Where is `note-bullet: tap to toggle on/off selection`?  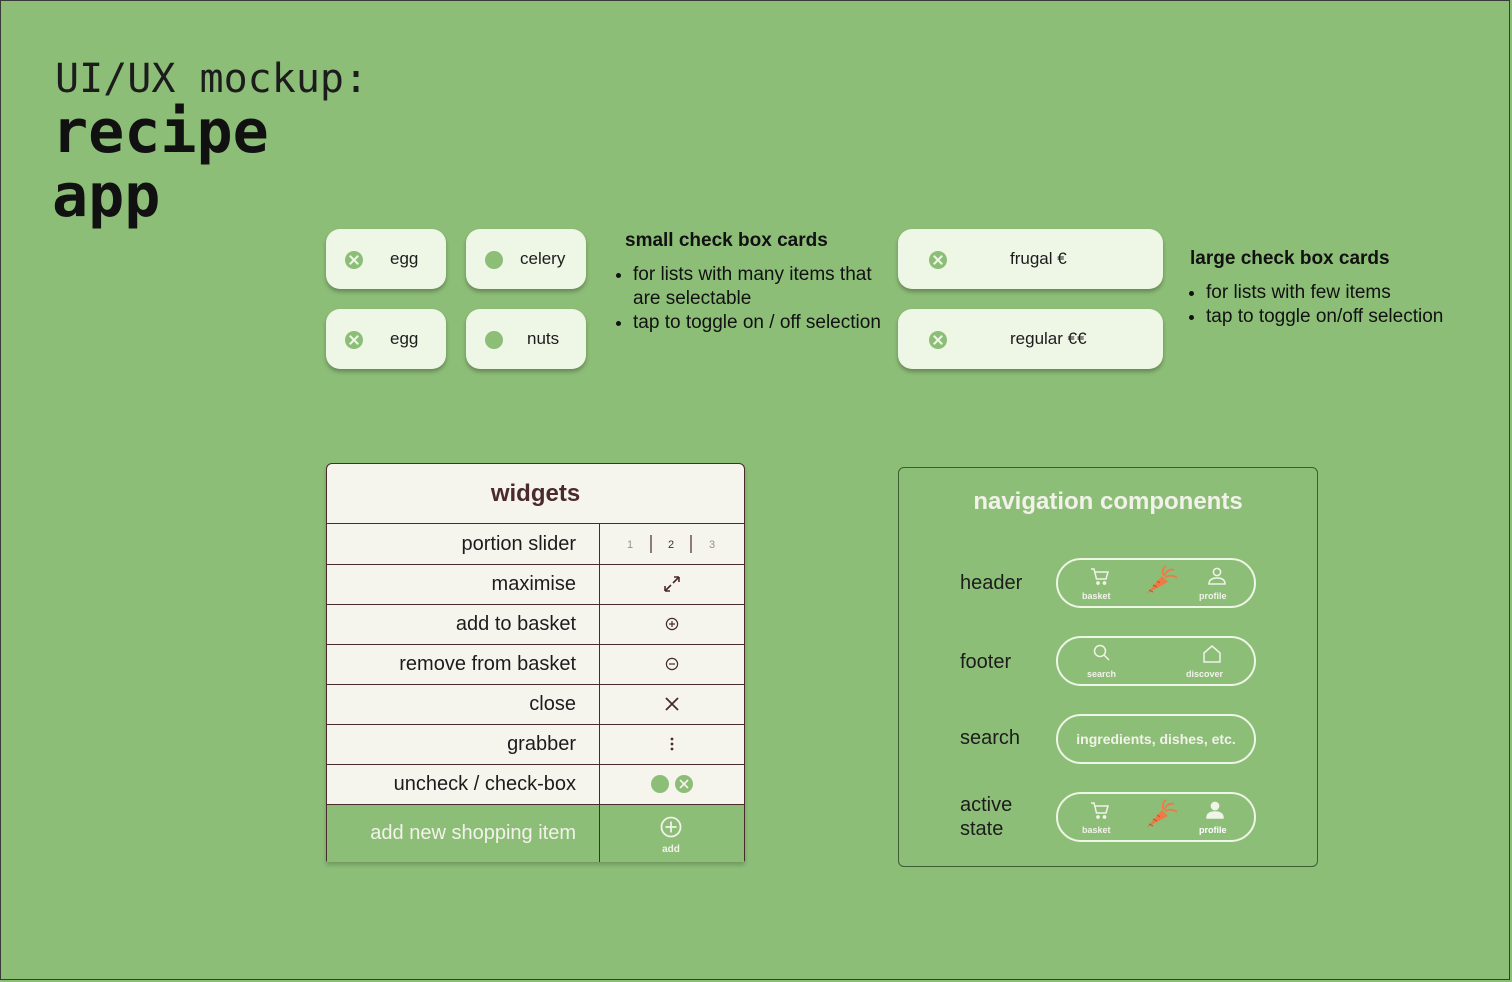 note-bullet: tap to toggle on/off selection is located at coordinates (1346, 317).